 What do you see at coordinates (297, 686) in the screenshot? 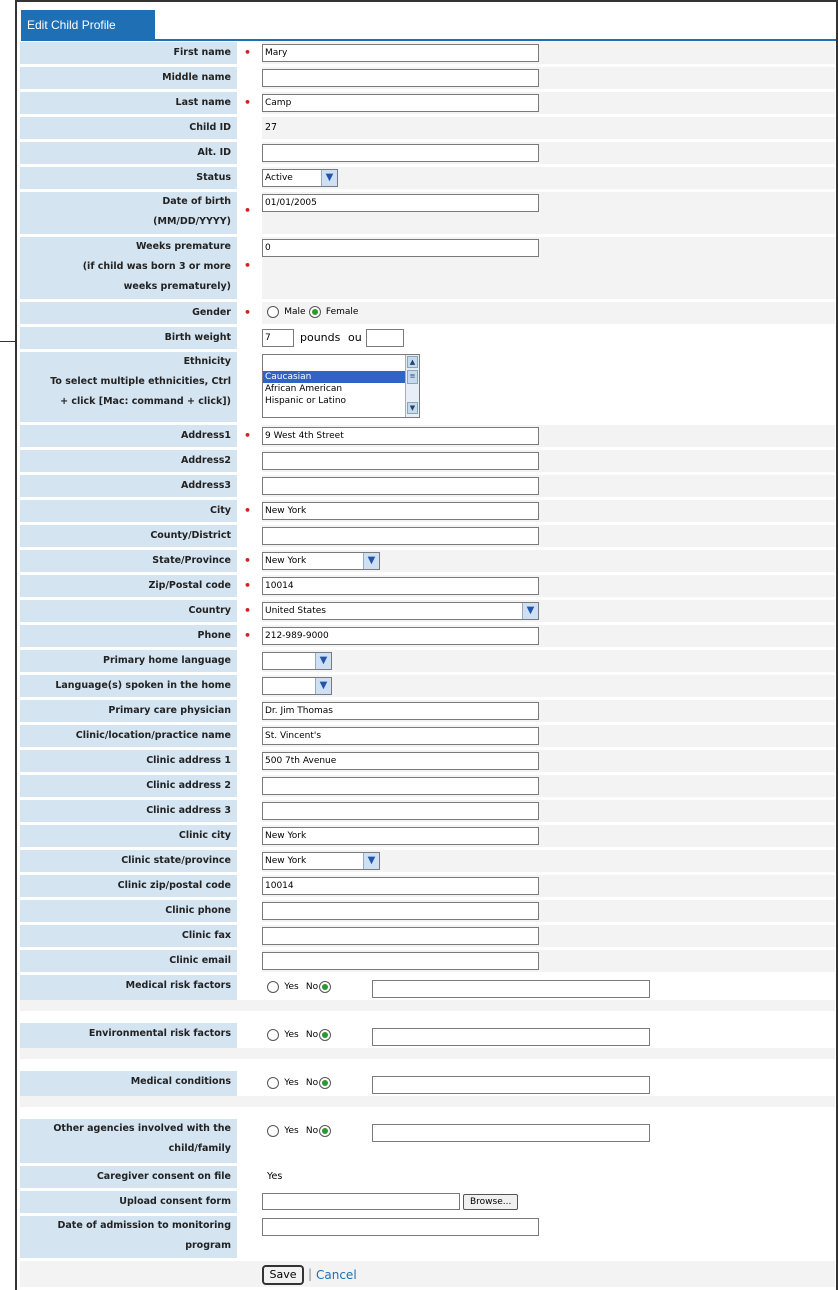
I see `languages-spoken-select: ▼` at bounding box center [297, 686].